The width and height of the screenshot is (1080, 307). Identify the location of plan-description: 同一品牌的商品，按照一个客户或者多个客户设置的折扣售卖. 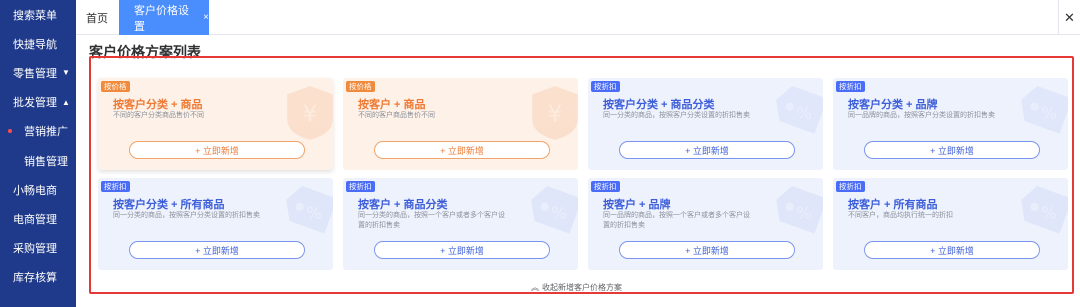
(676, 220).